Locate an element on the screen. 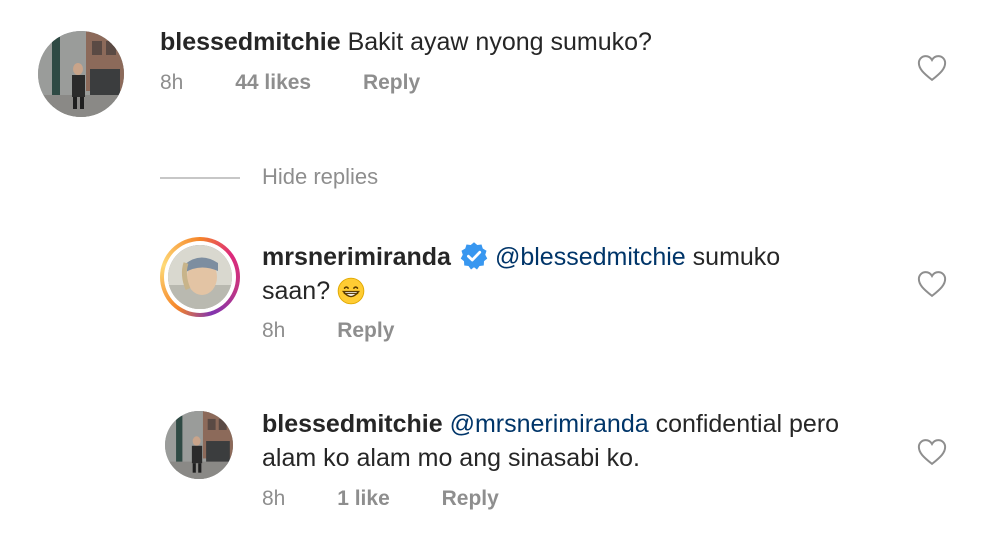  comment-username: mrsnerimiranda is located at coordinates (356, 257).